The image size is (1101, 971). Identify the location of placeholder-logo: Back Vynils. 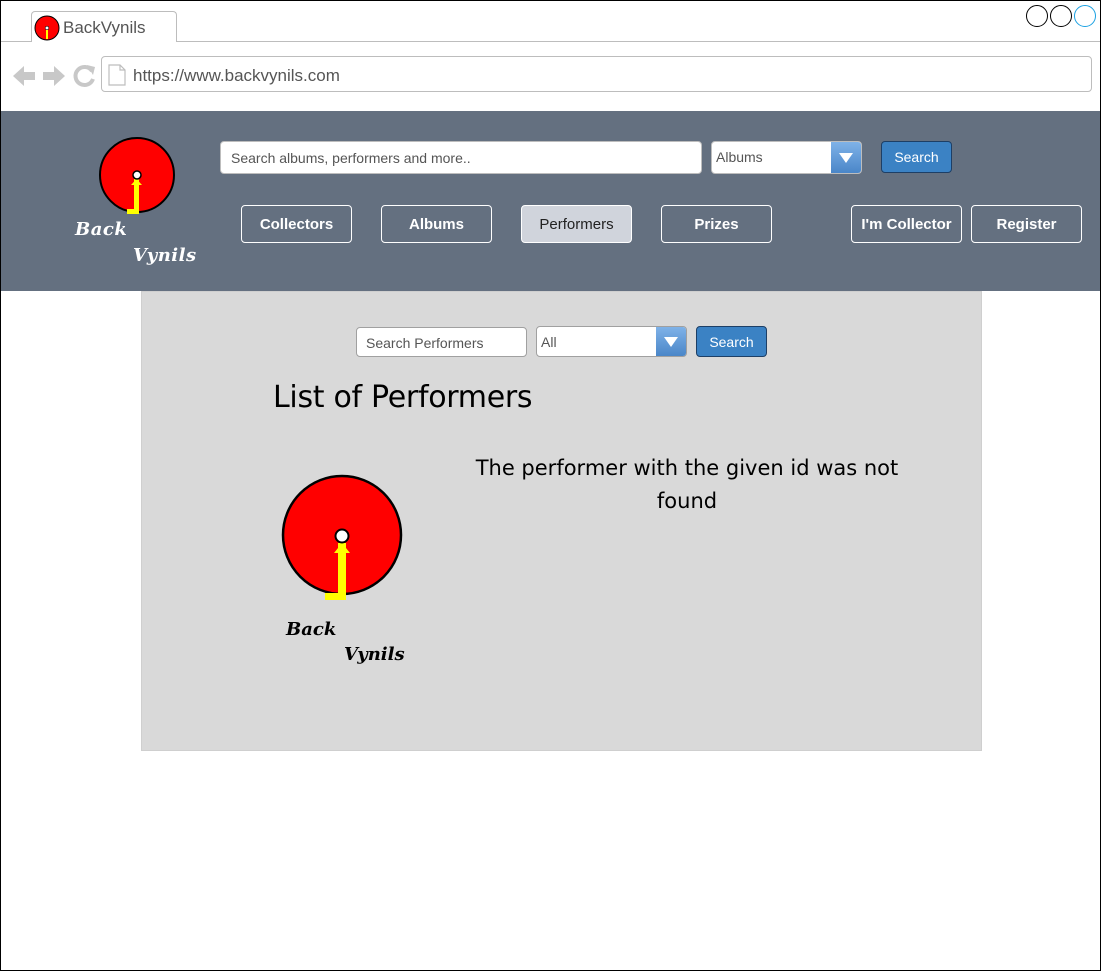
(347, 567).